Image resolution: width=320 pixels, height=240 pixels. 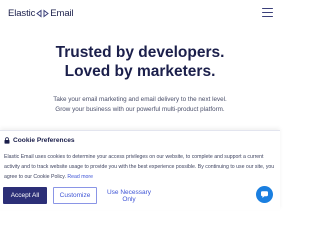 What do you see at coordinates (140, 13) in the screenshot?
I see `site-header: Elastic Email` at bounding box center [140, 13].